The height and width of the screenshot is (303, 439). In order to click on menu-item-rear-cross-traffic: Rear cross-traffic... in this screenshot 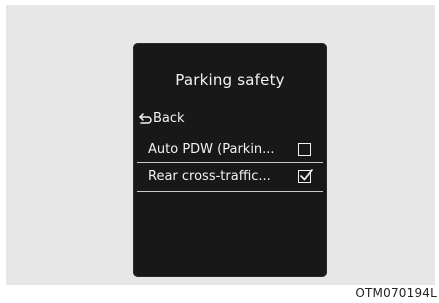, I will do `click(230, 177)`.